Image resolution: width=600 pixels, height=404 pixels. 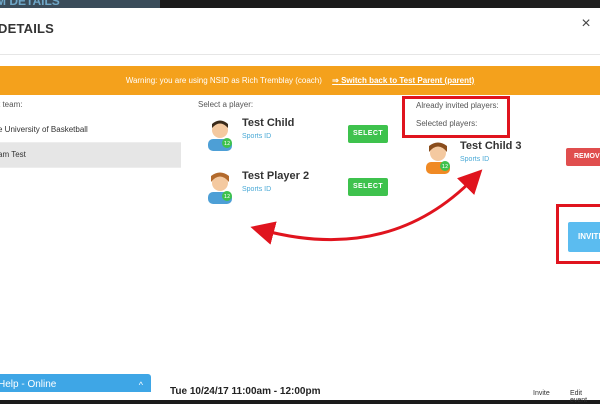 What do you see at coordinates (366, 207) in the screenshot?
I see `annotation-arrow-icon` at bounding box center [366, 207].